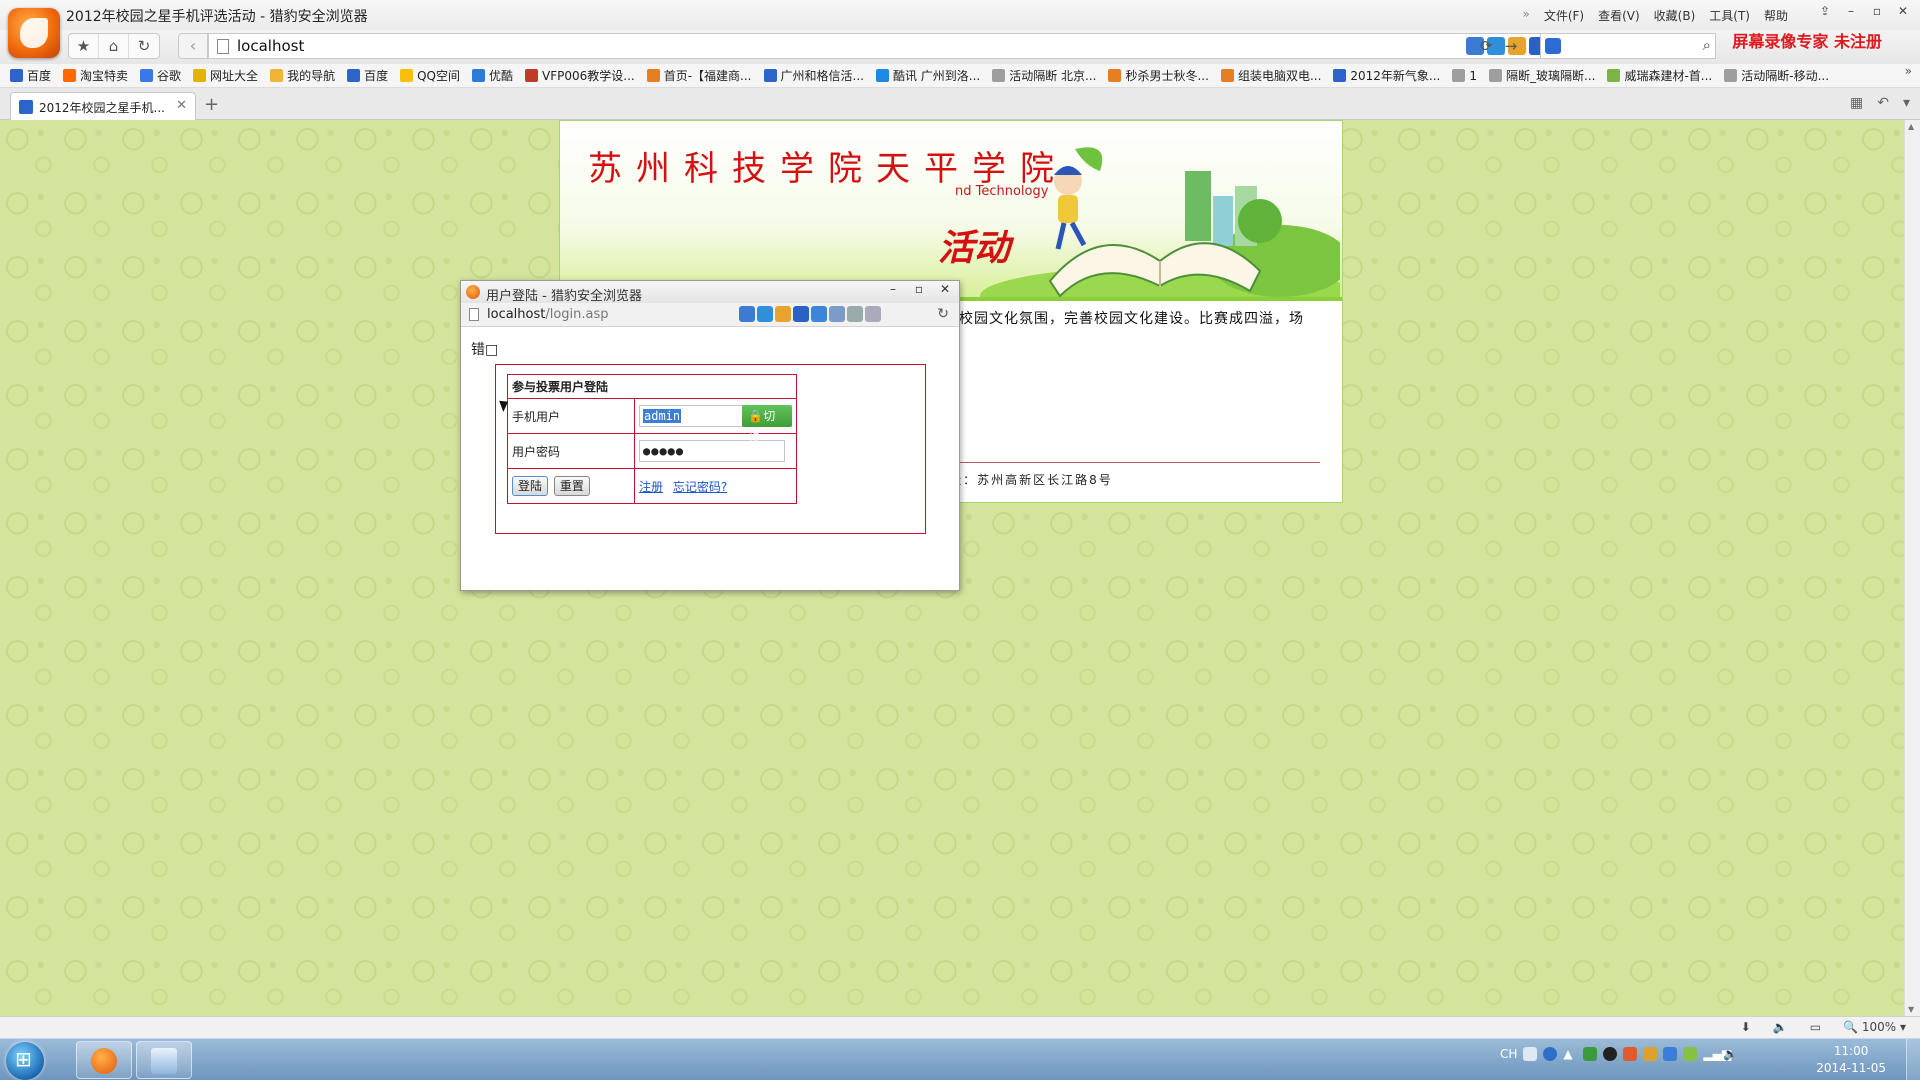 This screenshot has height=1080, width=1920. What do you see at coordinates (564, 296) in the screenshot?
I see `popup-title: 用户登陆 - 猎豹安全浏览器` at bounding box center [564, 296].